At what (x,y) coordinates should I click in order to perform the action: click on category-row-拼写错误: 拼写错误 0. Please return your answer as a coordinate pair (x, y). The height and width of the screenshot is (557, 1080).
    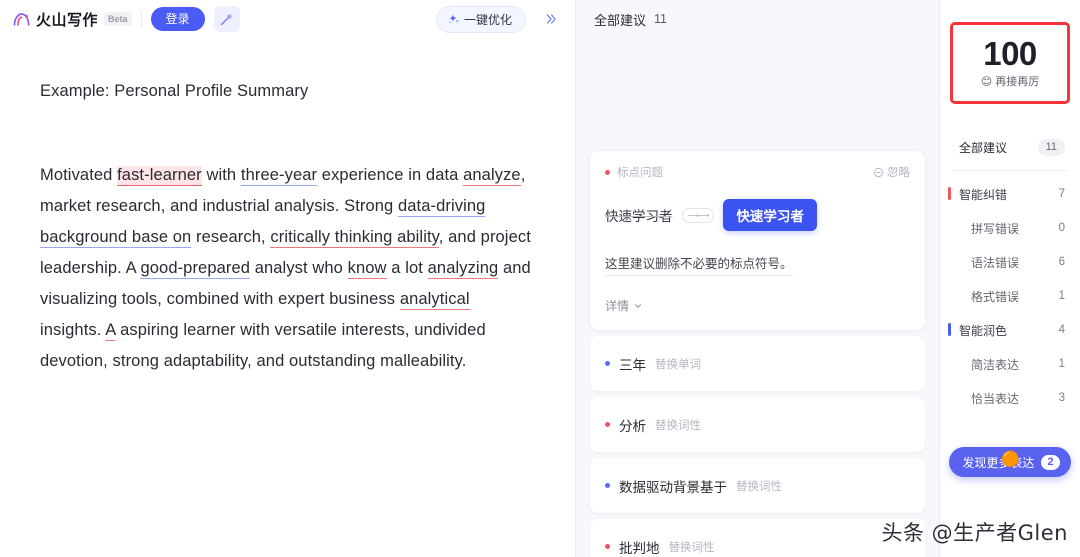
    Looking at the image, I should click on (1010, 228).